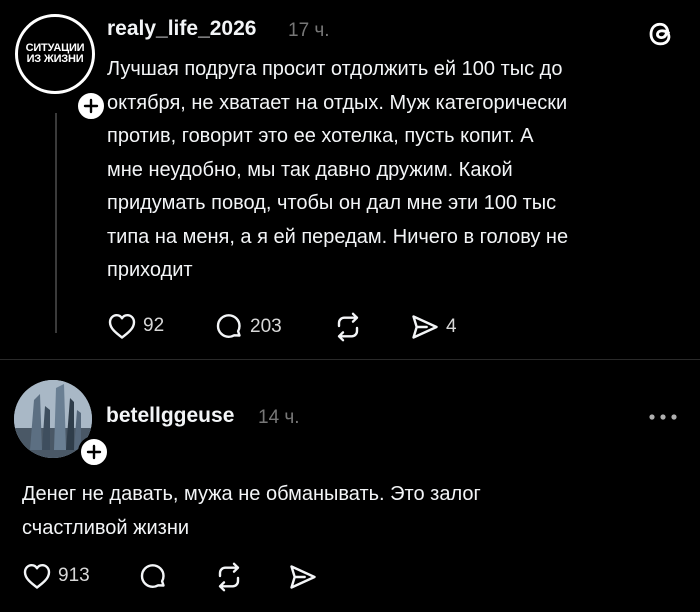  Describe the element at coordinates (279, 417) in the screenshot. I see `timestamp: 14 ч.` at that location.